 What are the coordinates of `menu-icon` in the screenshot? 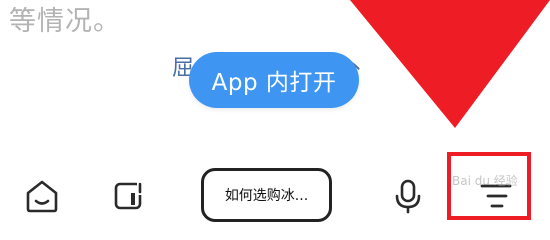 It's located at (496, 196).